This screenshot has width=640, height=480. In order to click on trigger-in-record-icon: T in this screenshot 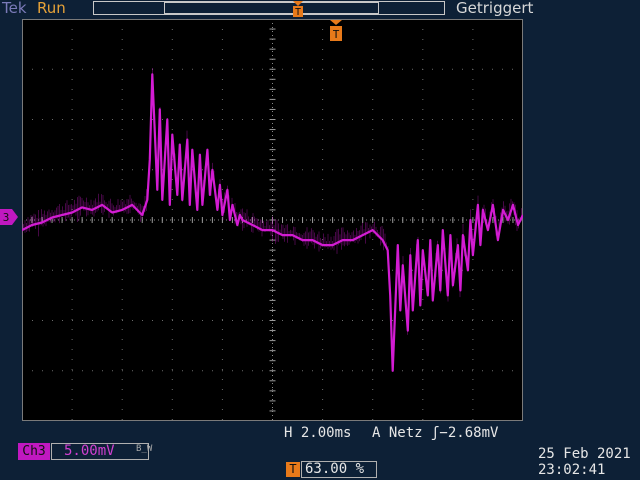, I will do `click(298, 9)`.